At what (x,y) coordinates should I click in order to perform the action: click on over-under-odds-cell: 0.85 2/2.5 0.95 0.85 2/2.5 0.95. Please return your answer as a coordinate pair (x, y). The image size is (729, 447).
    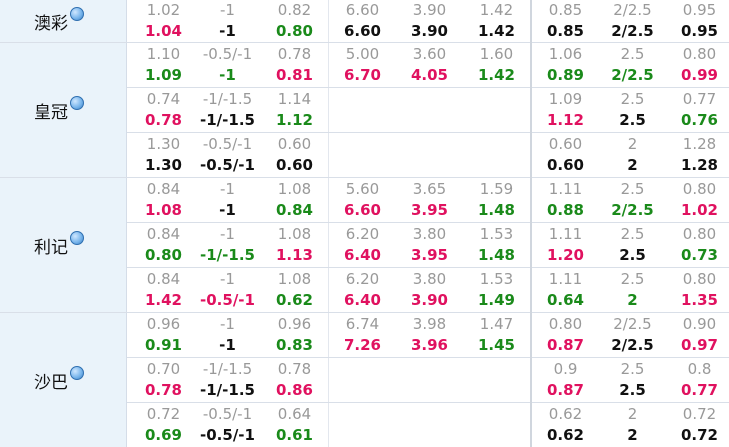
    Looking at the image, I should click on (629, 21).